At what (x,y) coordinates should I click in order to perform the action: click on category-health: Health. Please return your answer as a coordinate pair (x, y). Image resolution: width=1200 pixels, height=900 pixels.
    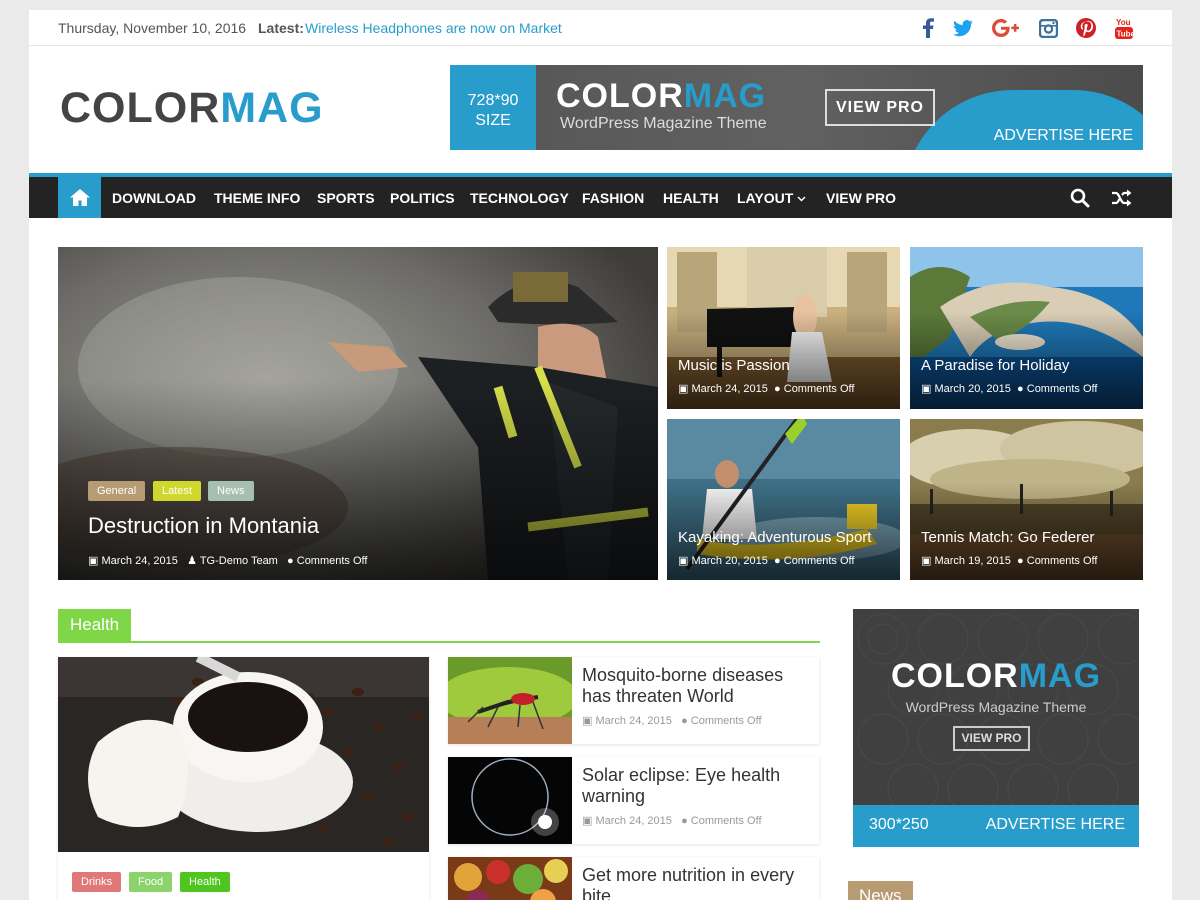
    Looking at the image, I should click on (205, 882).